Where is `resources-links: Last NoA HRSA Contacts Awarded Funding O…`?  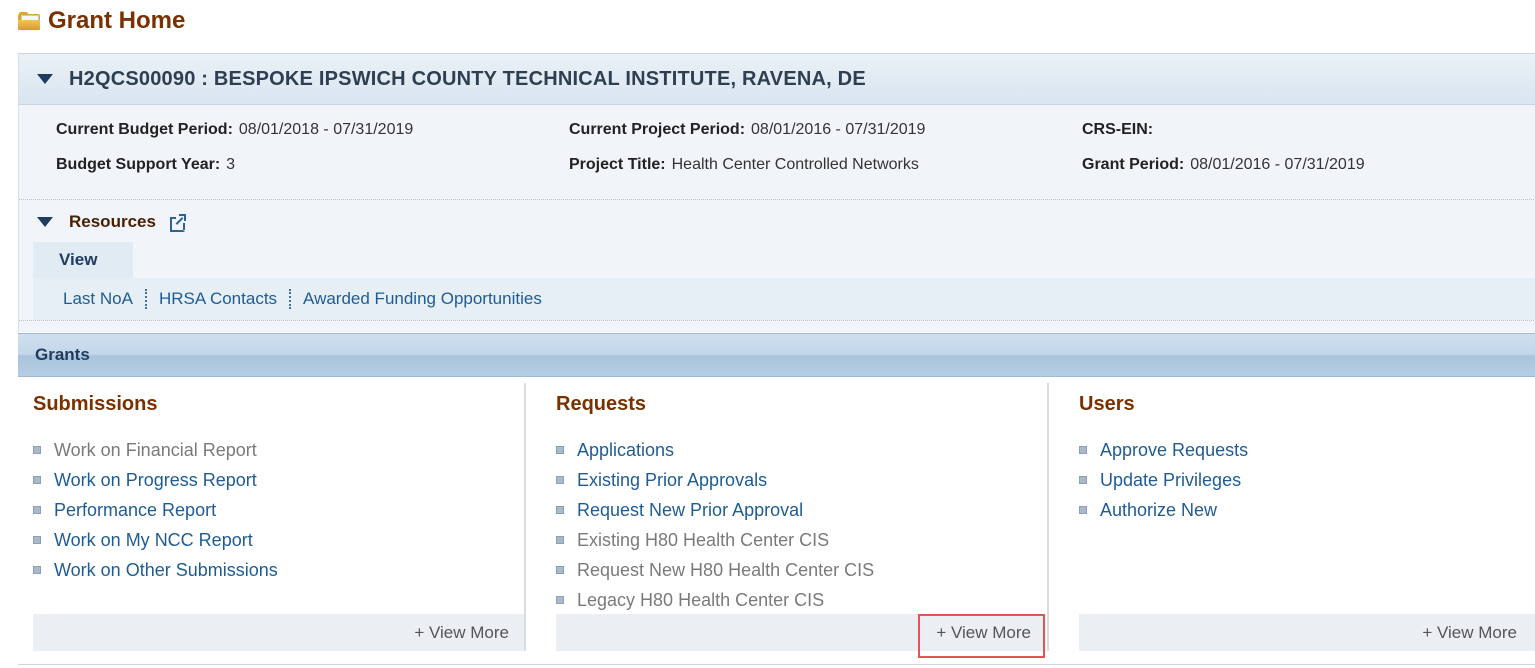
resources-links: Last NoA HRSA Contacts Awarded Funding O… is located at coordinates (784, 299).